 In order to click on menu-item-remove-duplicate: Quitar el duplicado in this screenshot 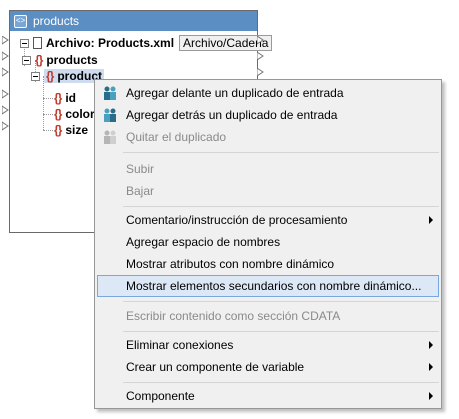, I will do `click(268, 137)`.